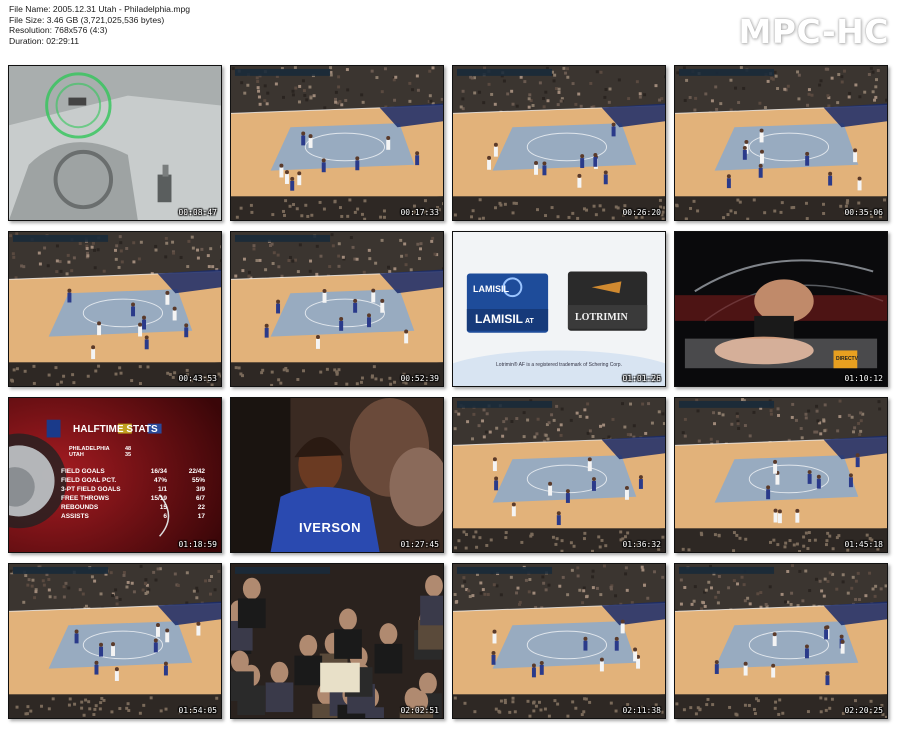 This screenshot has height=731, width=900. I want to click on thumbnail-timestamp: 00:43:53, so click(197, 378).